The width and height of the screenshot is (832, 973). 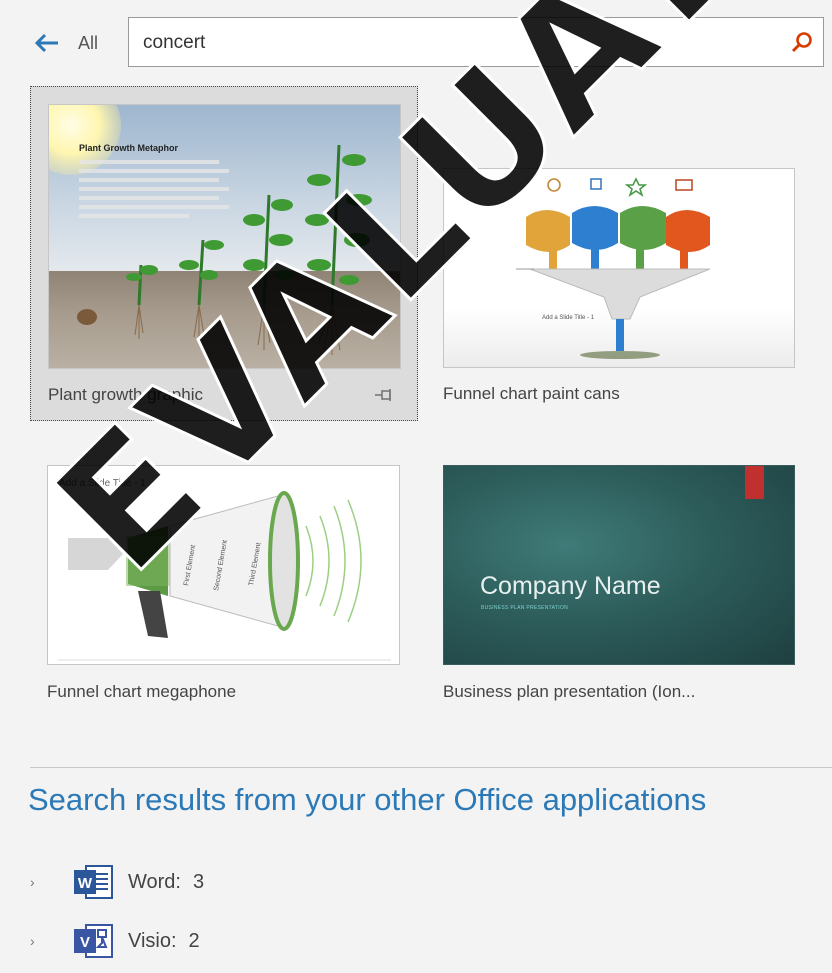 I want to click on result-count: 2, so click(x=194, y=940).